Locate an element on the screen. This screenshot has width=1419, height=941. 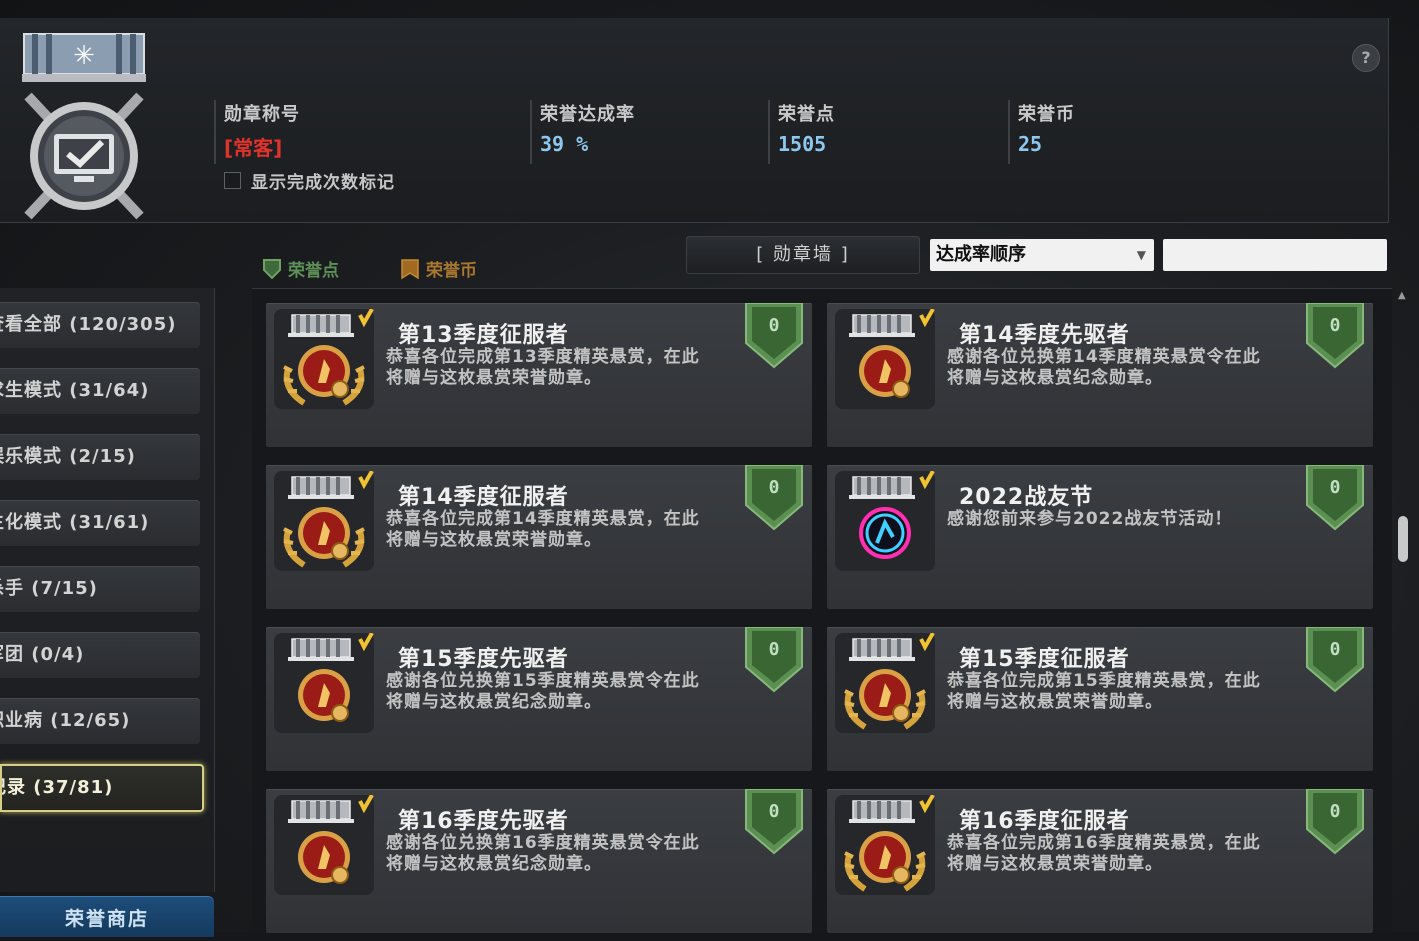
medal-description: 恭喜各位完成第16季度精英悬赏，在此将赠与这枚悬赏荣誉勋章。 is located at coordinates (1104, 853).